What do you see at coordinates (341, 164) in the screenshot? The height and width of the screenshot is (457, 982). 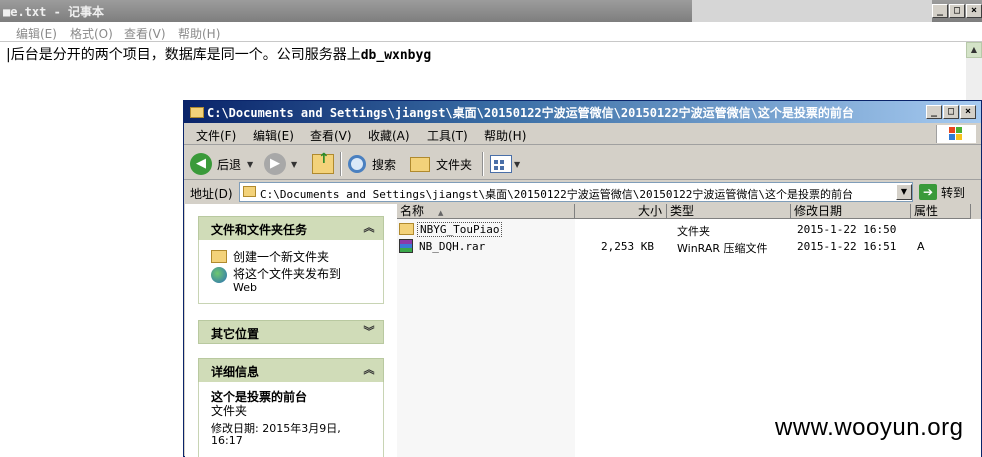 I see `toolbar-separator` at bounding box center [341, 164].